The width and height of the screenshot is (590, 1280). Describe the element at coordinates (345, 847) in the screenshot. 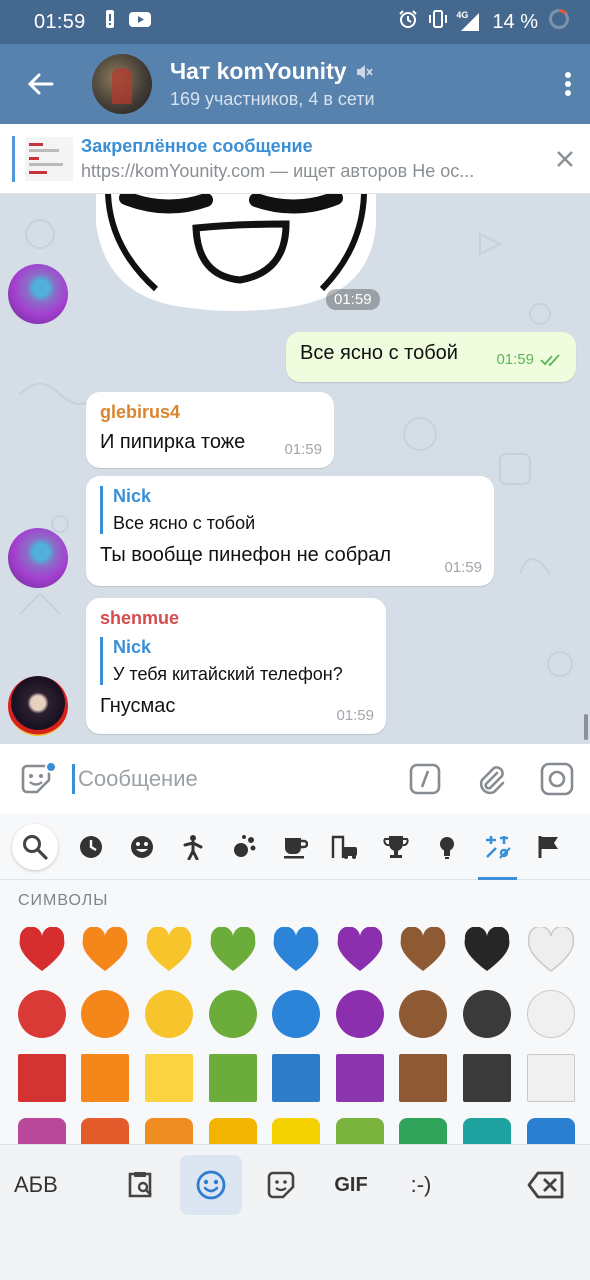

I see `category-travel` at that location.